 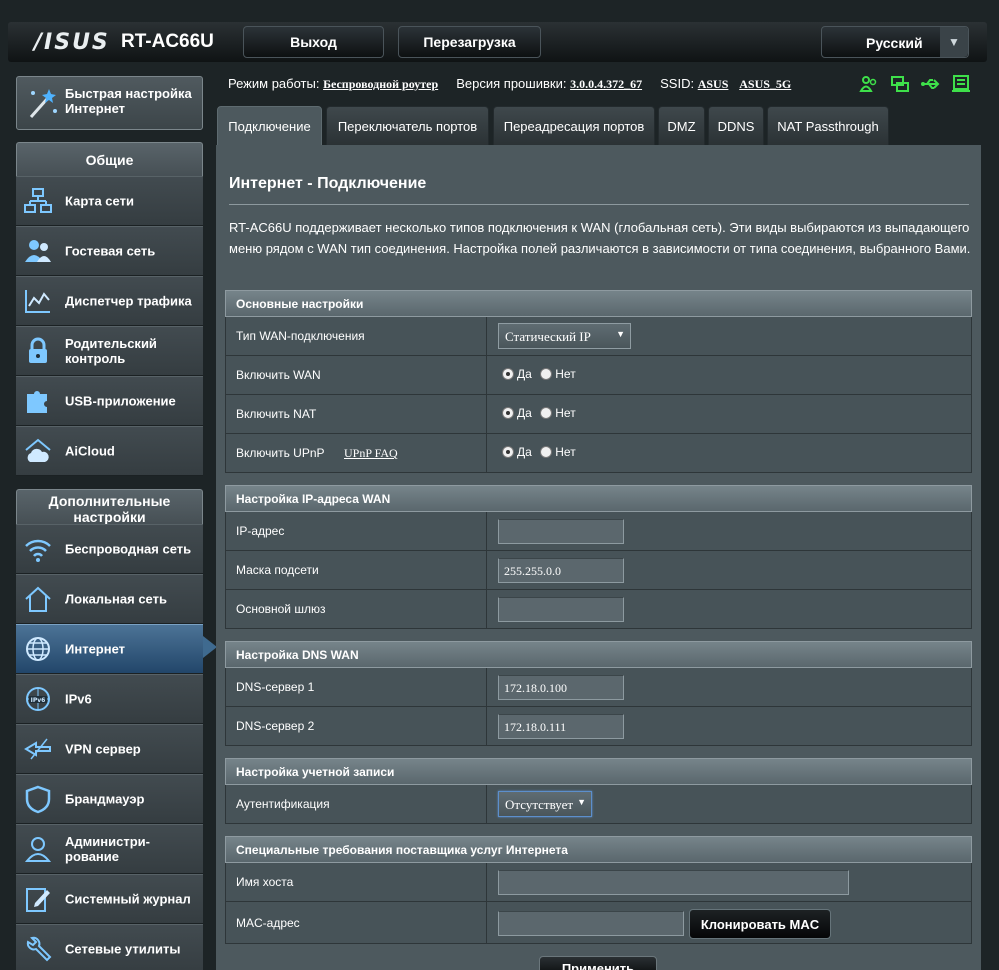 I want to click on sidebar-item-administration: Администри-рование, so click(x=109, y=849).